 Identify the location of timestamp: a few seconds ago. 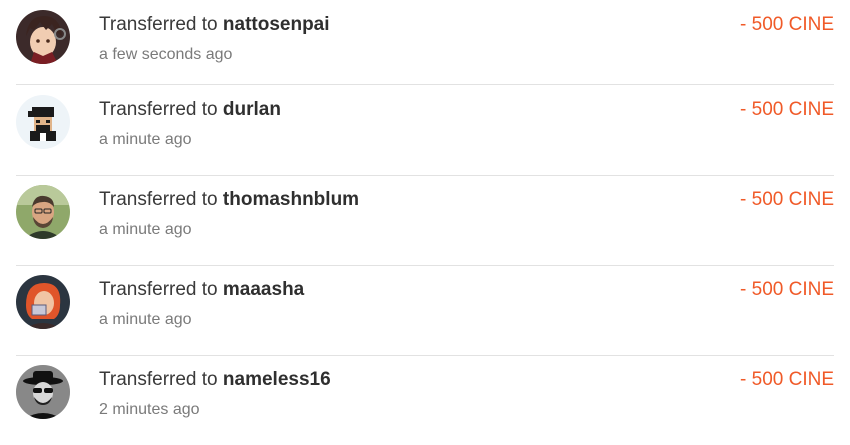
(166, 54).